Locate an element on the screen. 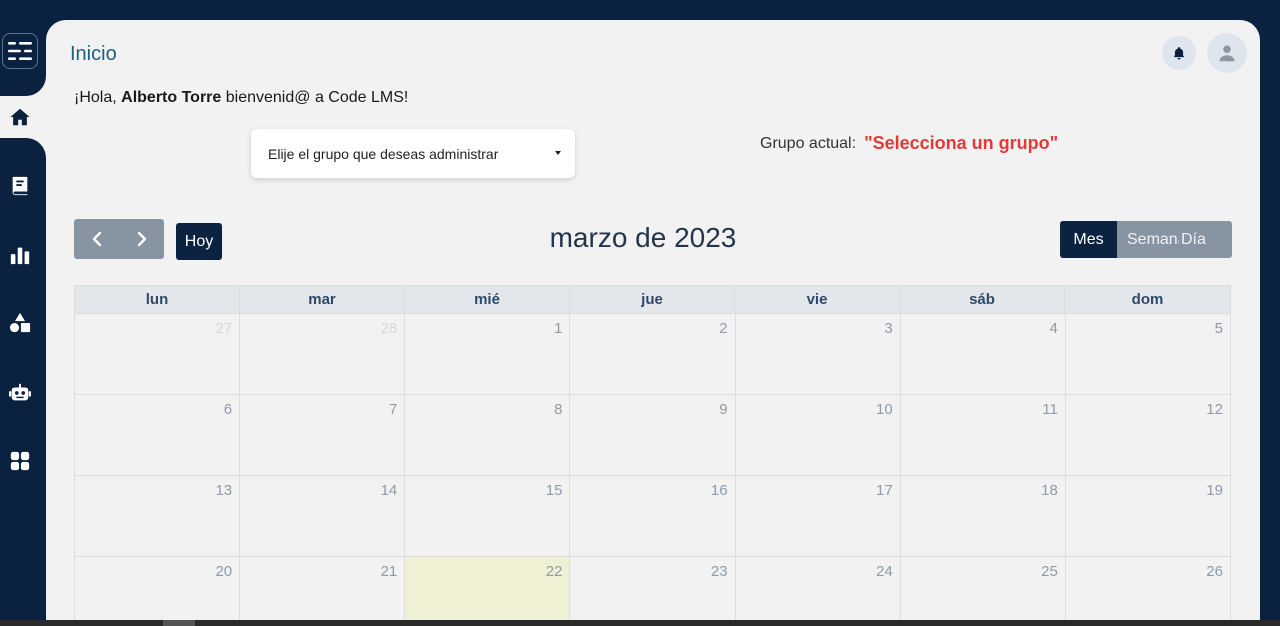 The image size is (1280, 626). calendar-day: 18 is located at coordinates (983, 516).